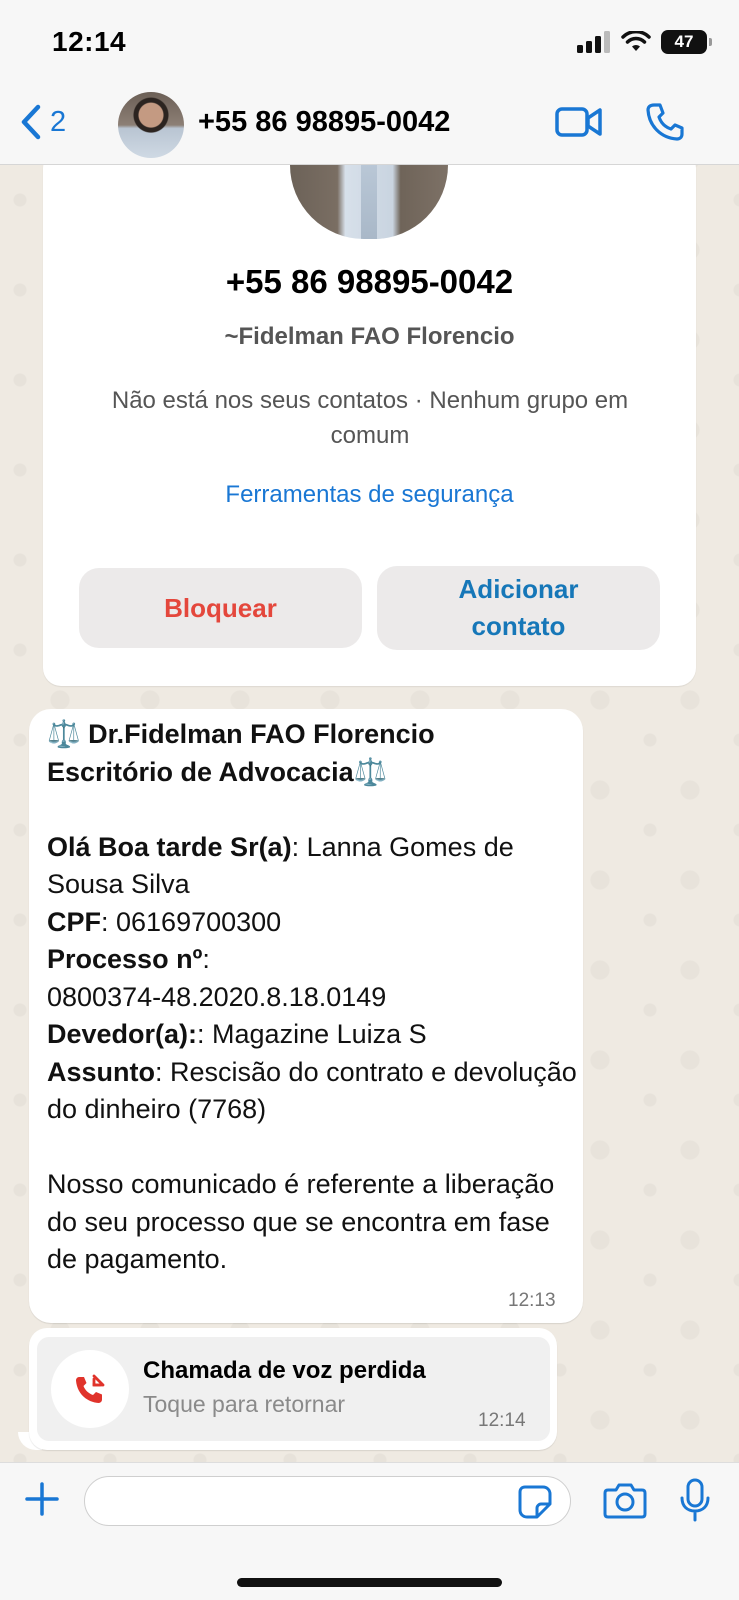 This screenshot has width=739, height=1600. What do you see at coordinates (636, 41) in the screenshot?
I see `wifi-icon` at bounding box center [636, 41].